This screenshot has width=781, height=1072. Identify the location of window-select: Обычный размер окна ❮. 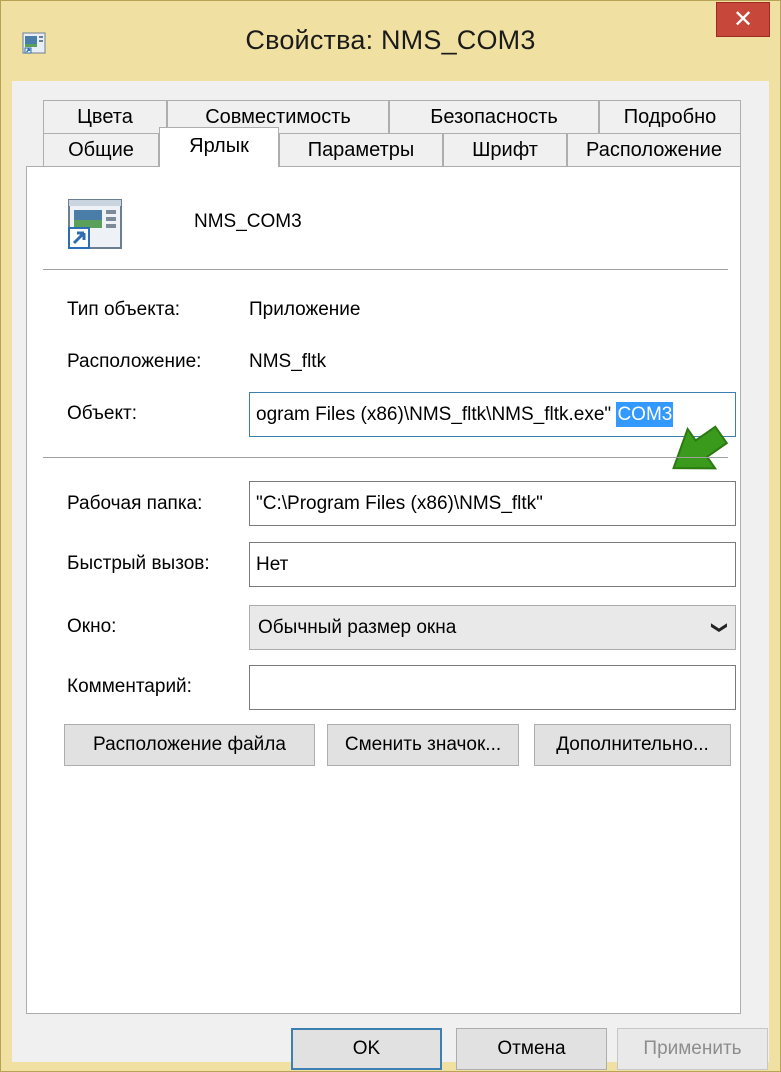
(492, 627).